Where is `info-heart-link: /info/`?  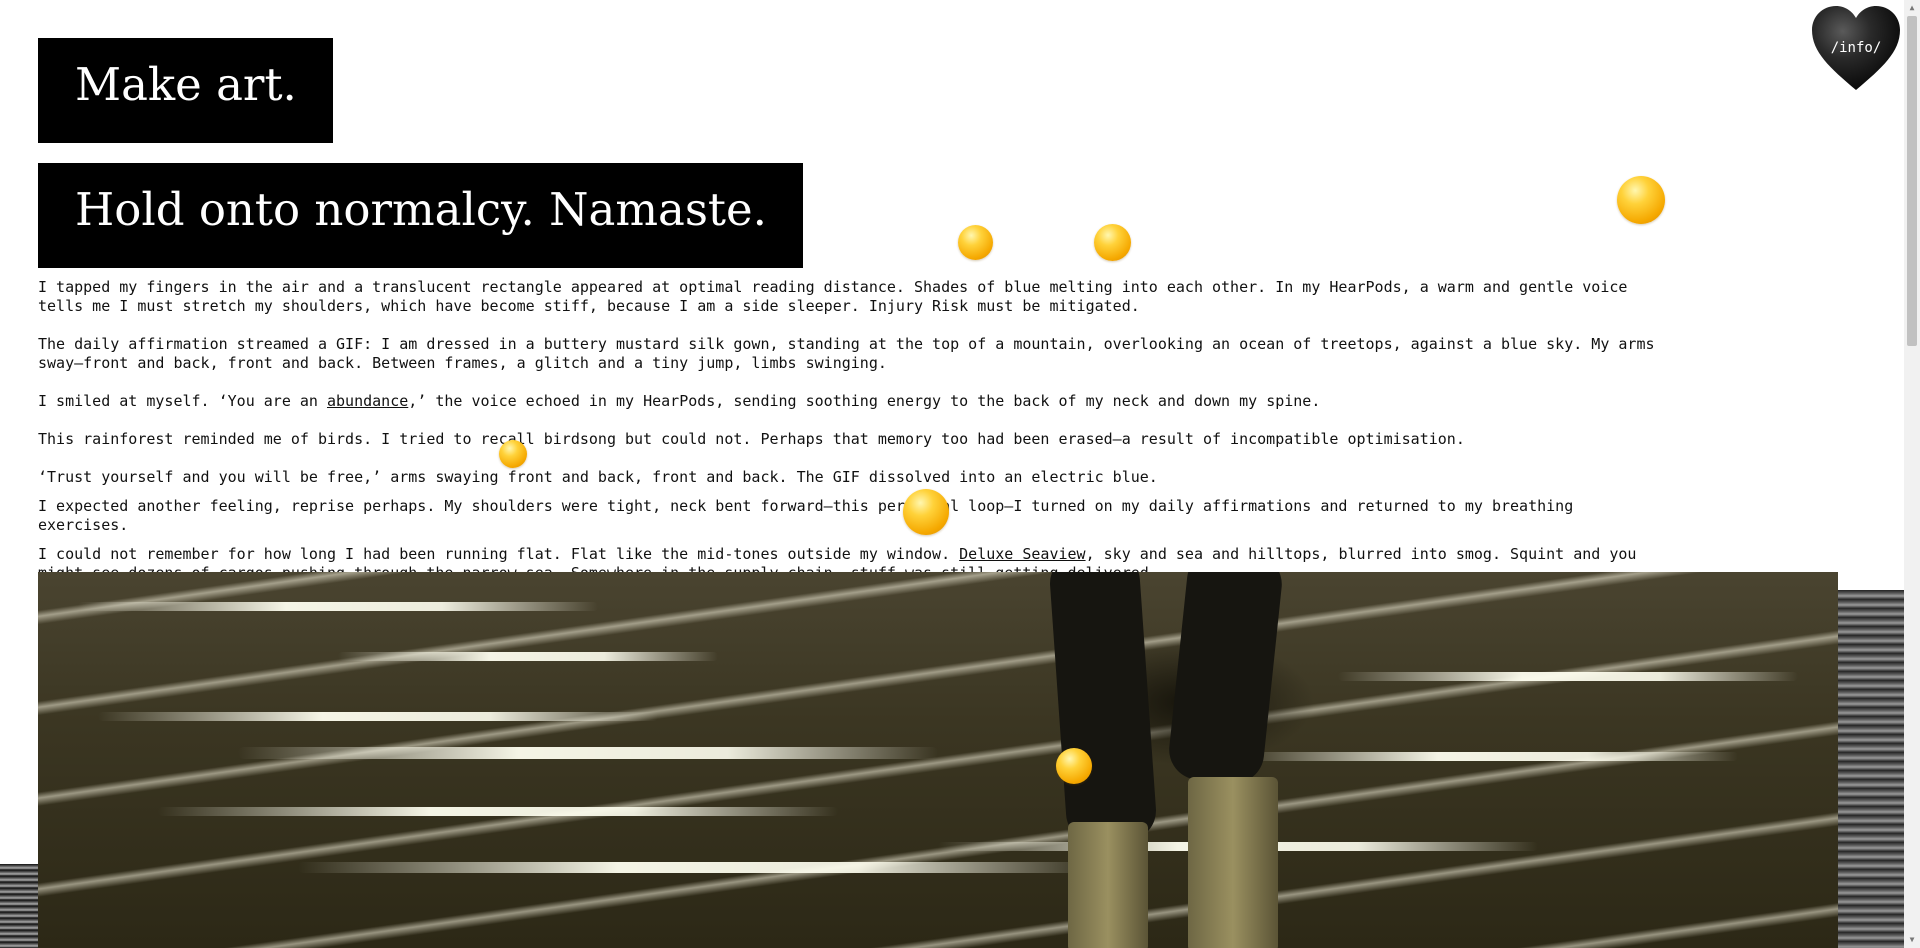 info-heart-link: /info/ is located at coordinates (1856, 49).